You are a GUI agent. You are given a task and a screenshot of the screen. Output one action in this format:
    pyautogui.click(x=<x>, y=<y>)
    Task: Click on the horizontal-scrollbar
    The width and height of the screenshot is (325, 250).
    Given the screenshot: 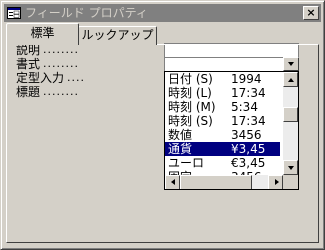 What is the action you would take?
    pyautogui.click(x=224, y=182)
    